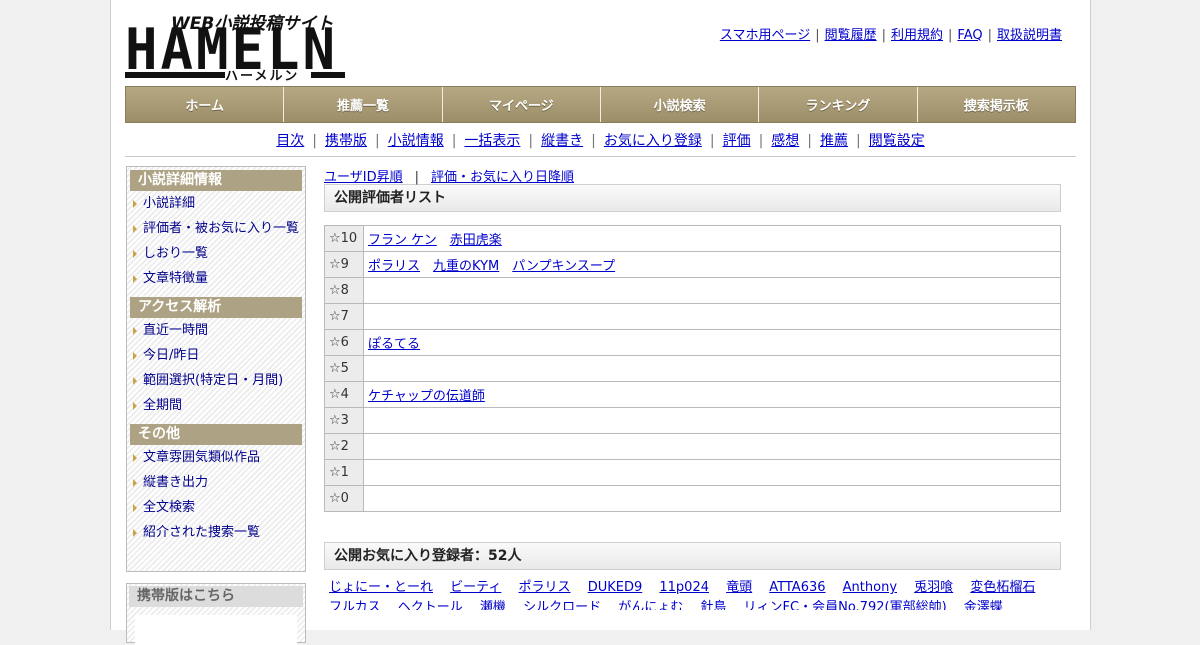 This screenshot has height=645, width=1200. What do you see at coordinates (381, 587) in the screenshot?
I see `favorite-user-link: じょにー・とーれ` at bounding box center [381, 587].